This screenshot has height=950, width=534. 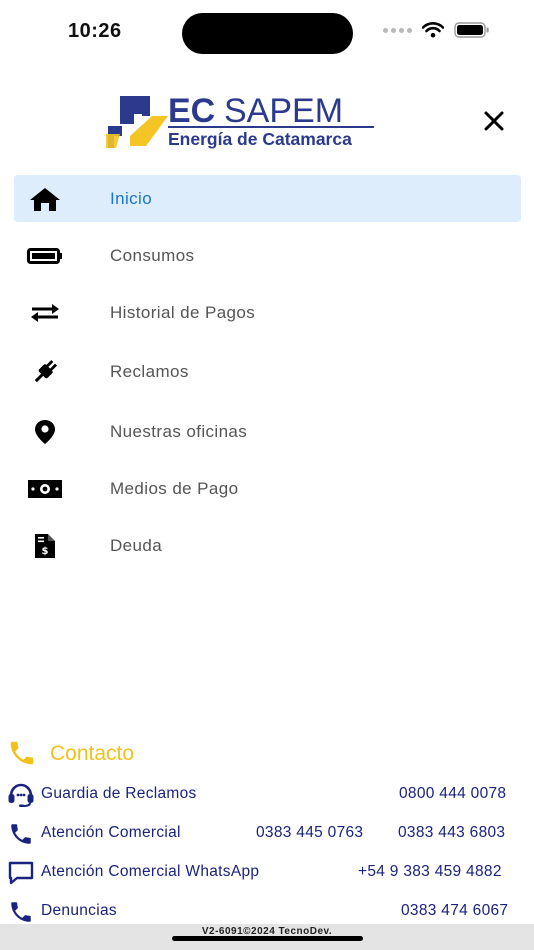 I want to click on dynamic-island, so click(x=267, y=33).